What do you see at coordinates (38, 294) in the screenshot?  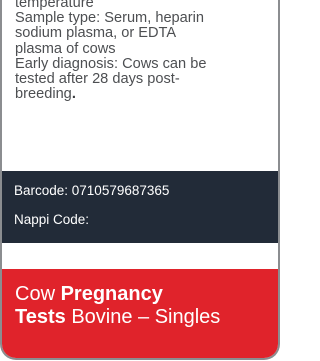 I see `title-word-regular: Cow` at bounding box center [38, 294].